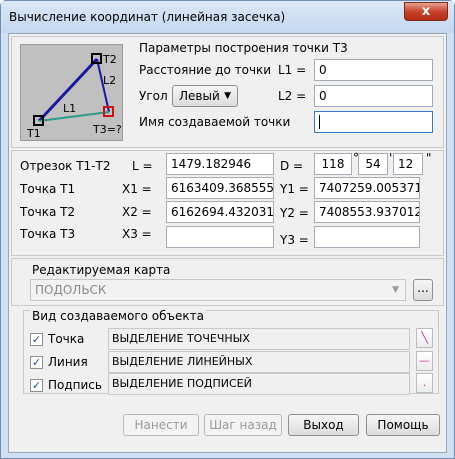  I want to click on help-button: Помощь, so click(403, 425).